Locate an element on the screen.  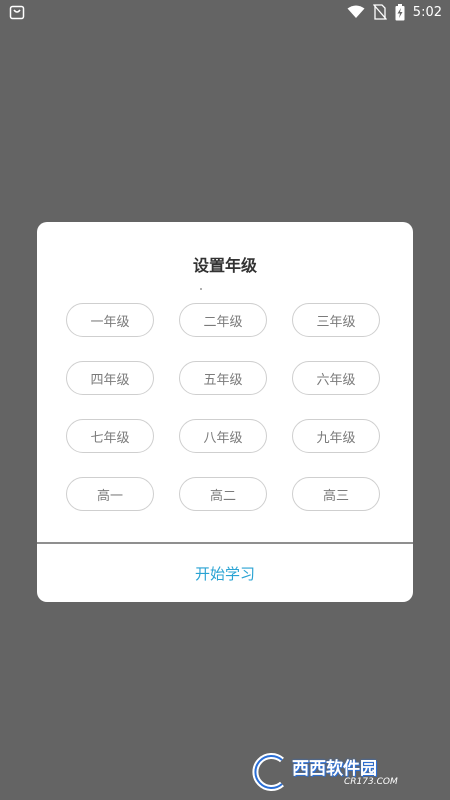
grade-option-high-2: 高二 is located at coordinates (223, 494).